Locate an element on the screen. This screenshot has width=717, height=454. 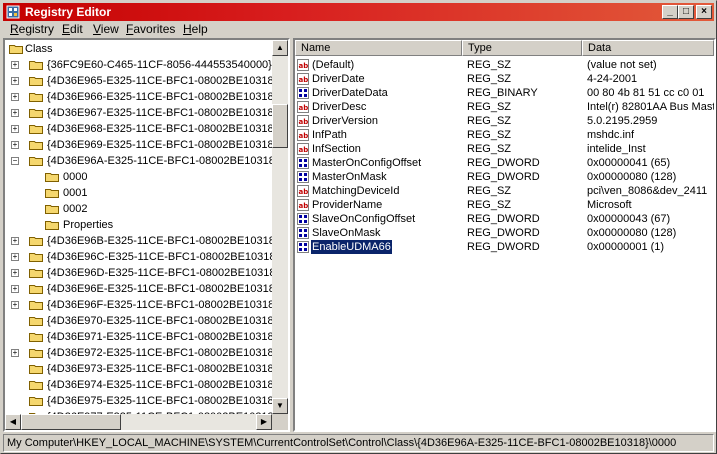
menu-edit: Edit is located at coordinates (72, 29).